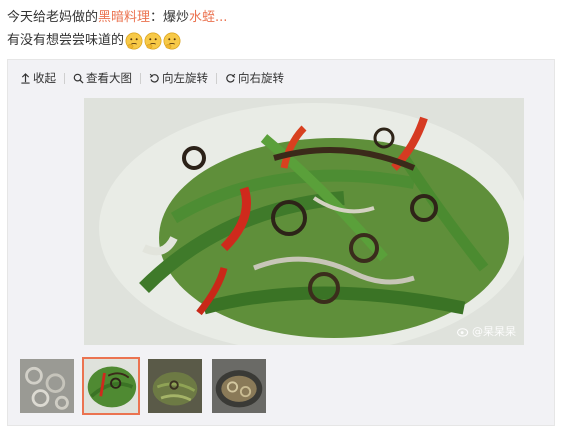  Describe the element at coordinates (25, 78) in the screenshot. I see `collapse-arrow-icon` at that location.